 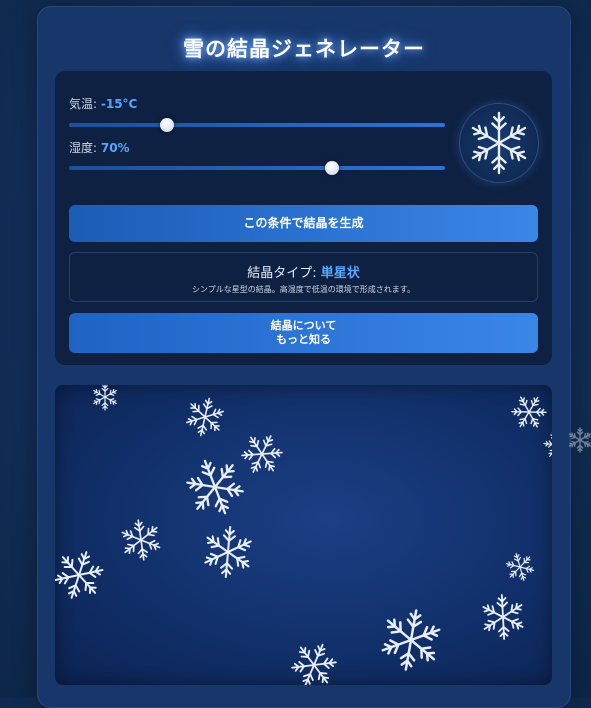 What do you see at coordinates (340, 273) in the screenshot?
I see `crystal-type-value: 単星状` at bounding box center [340, 273].